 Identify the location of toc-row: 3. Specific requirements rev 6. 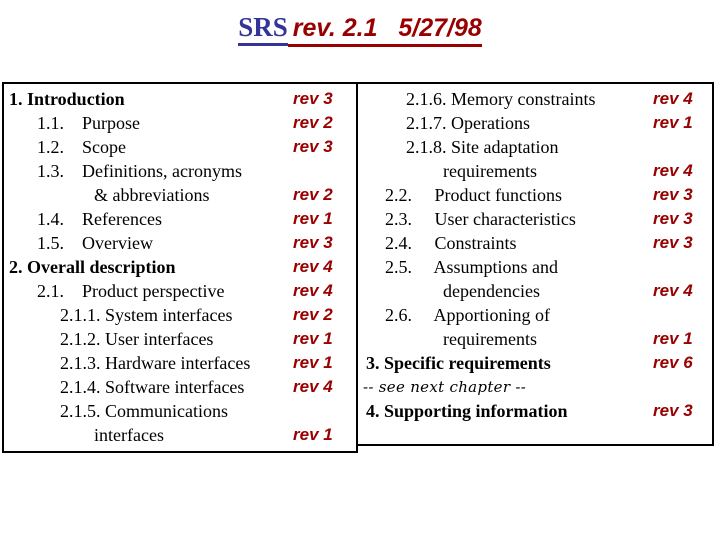
(535, 363).